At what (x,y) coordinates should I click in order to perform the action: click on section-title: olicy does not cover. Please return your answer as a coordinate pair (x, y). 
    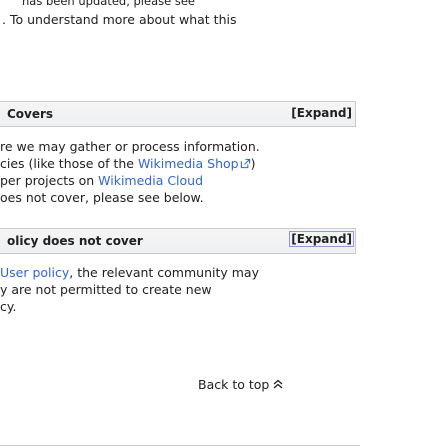
    Looking at the image, I should click on (75, 241).